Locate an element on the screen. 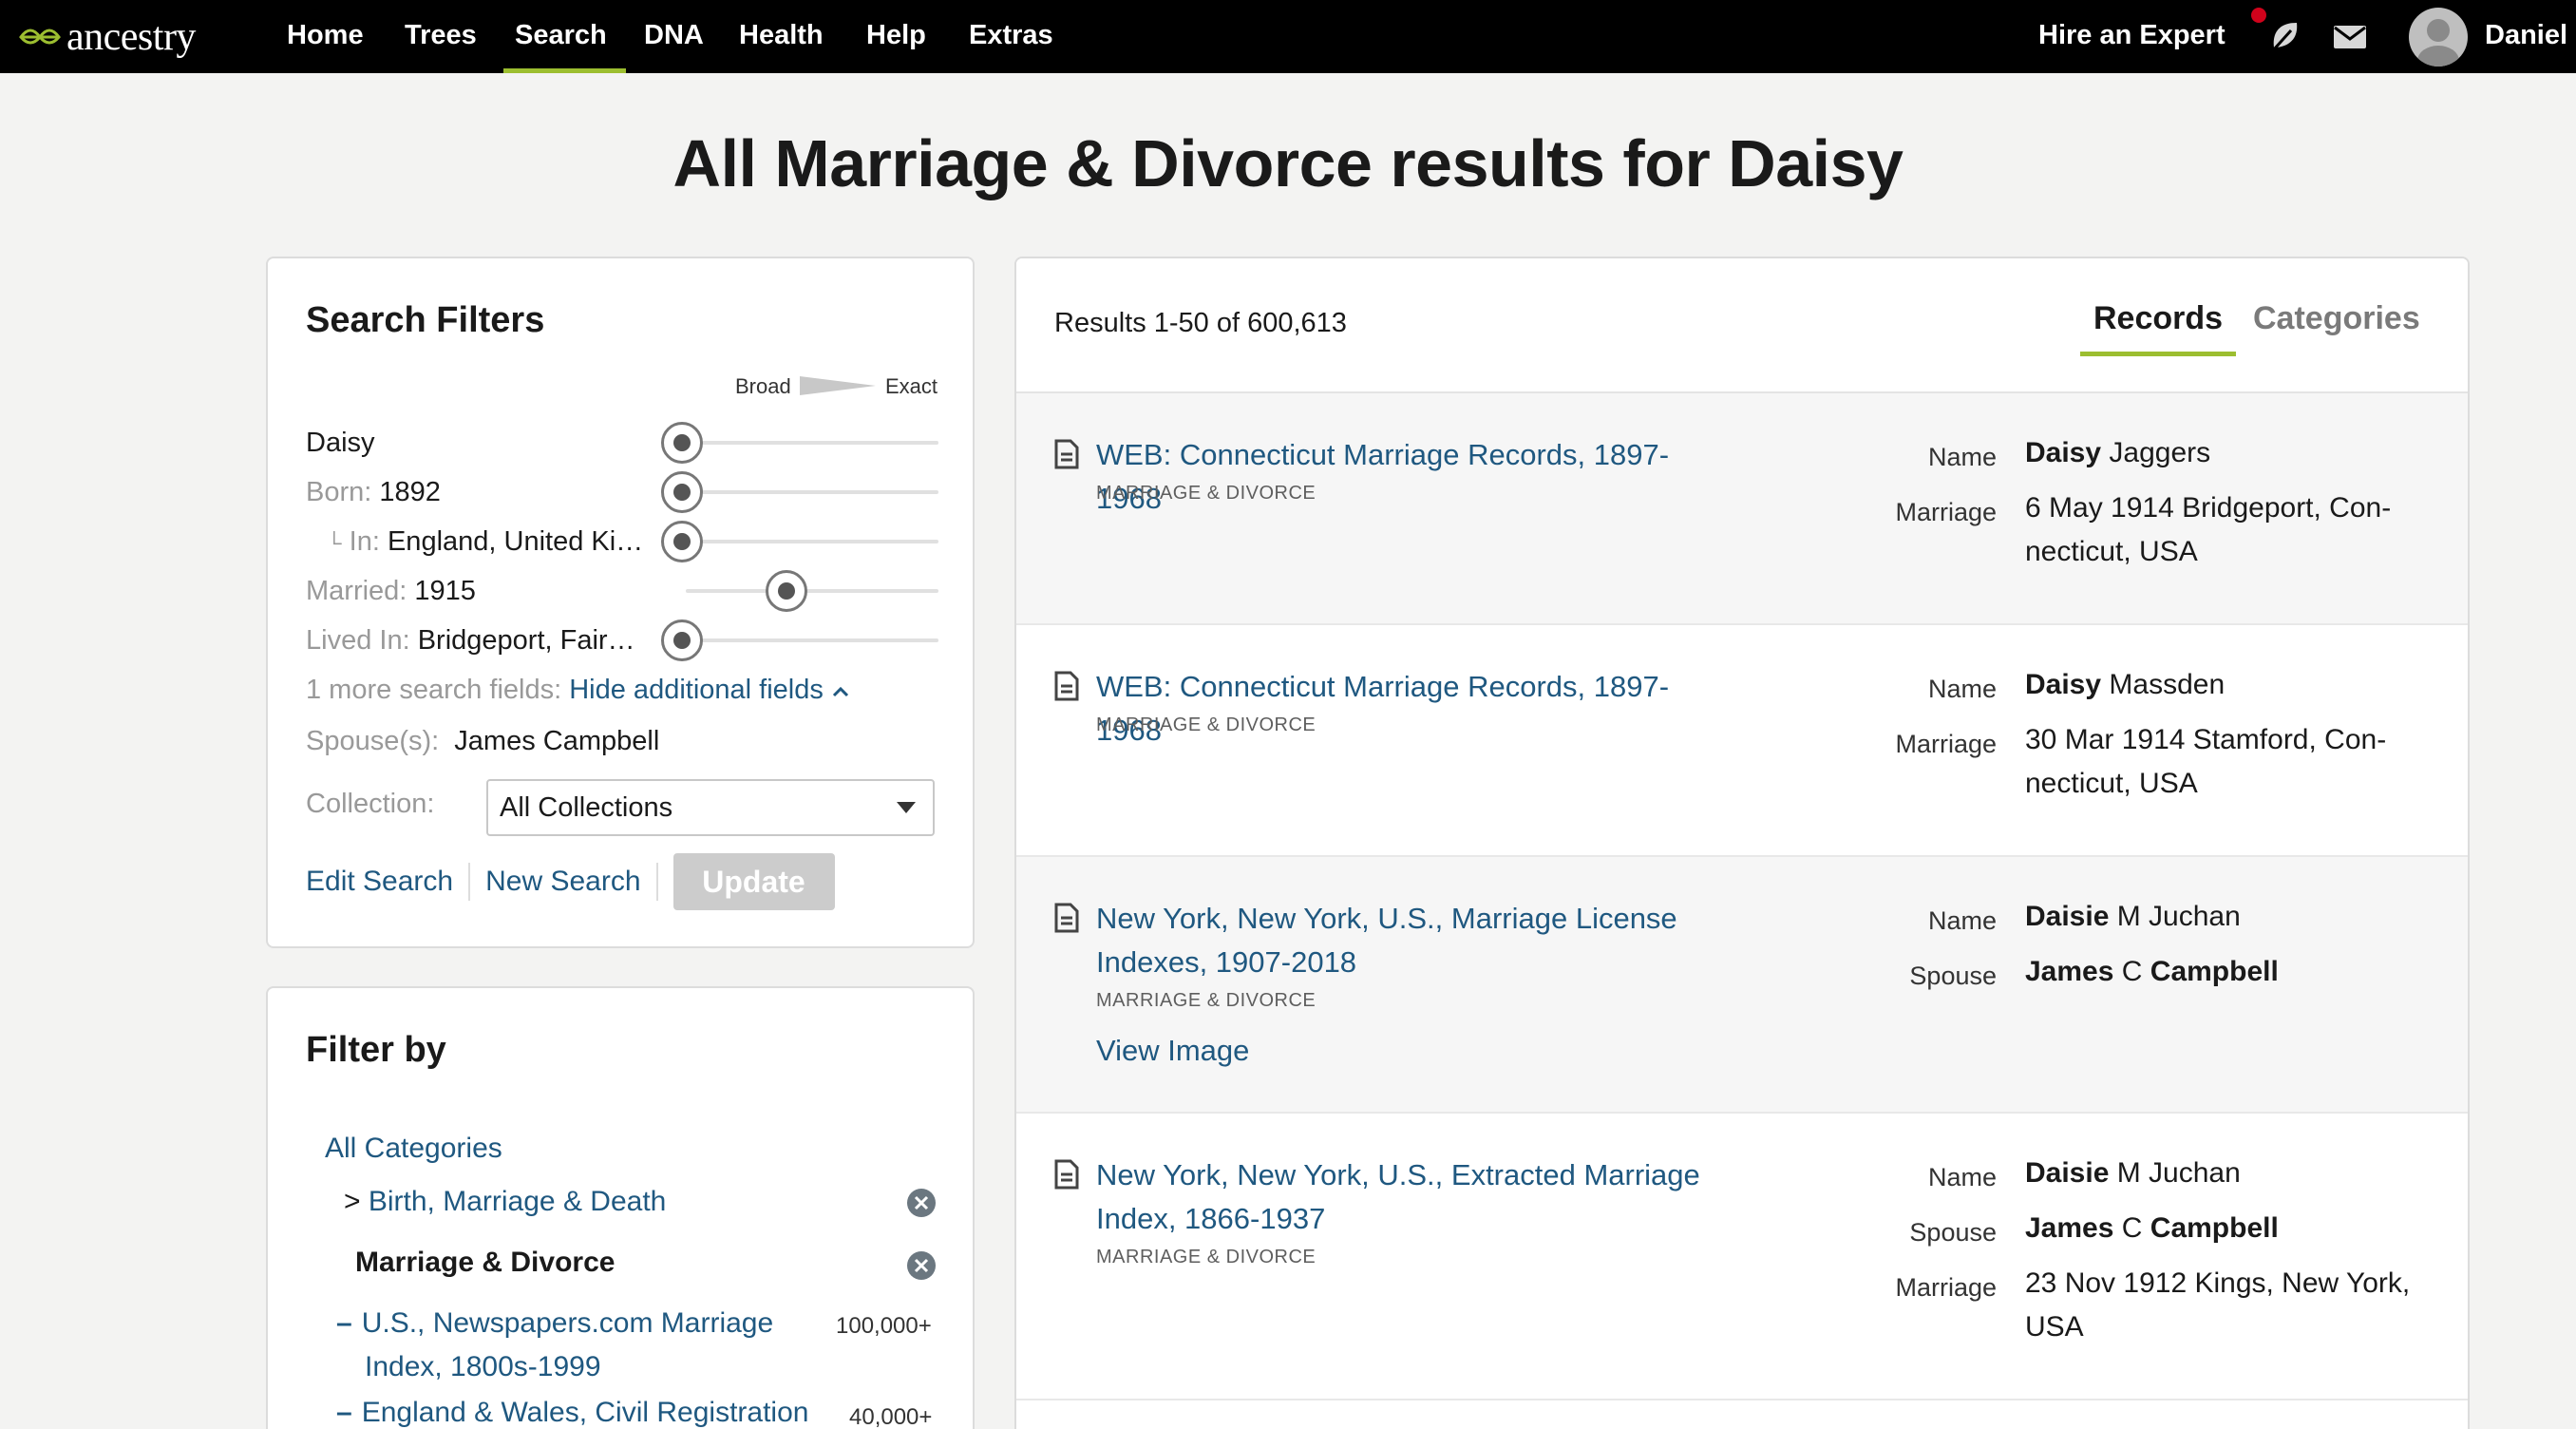 Image resolution: width=2576 pixels, height=1429 pixels. born-value: 1892 is located at coordinates (410, 492).